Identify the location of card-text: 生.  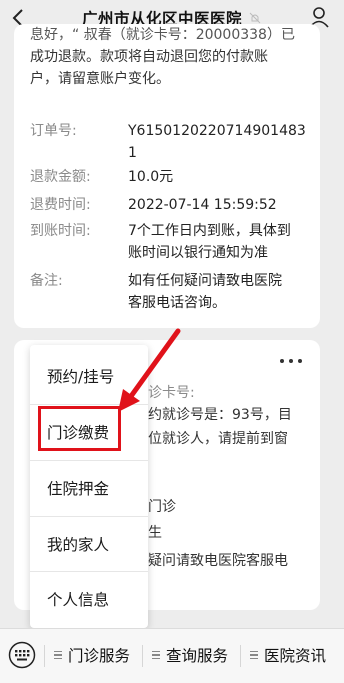
(155, 533).